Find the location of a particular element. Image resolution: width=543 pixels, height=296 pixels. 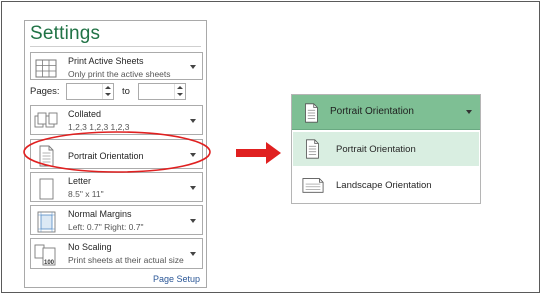

orientation-menu-header: Portrait Orientation is located at coordinates (386, 112).